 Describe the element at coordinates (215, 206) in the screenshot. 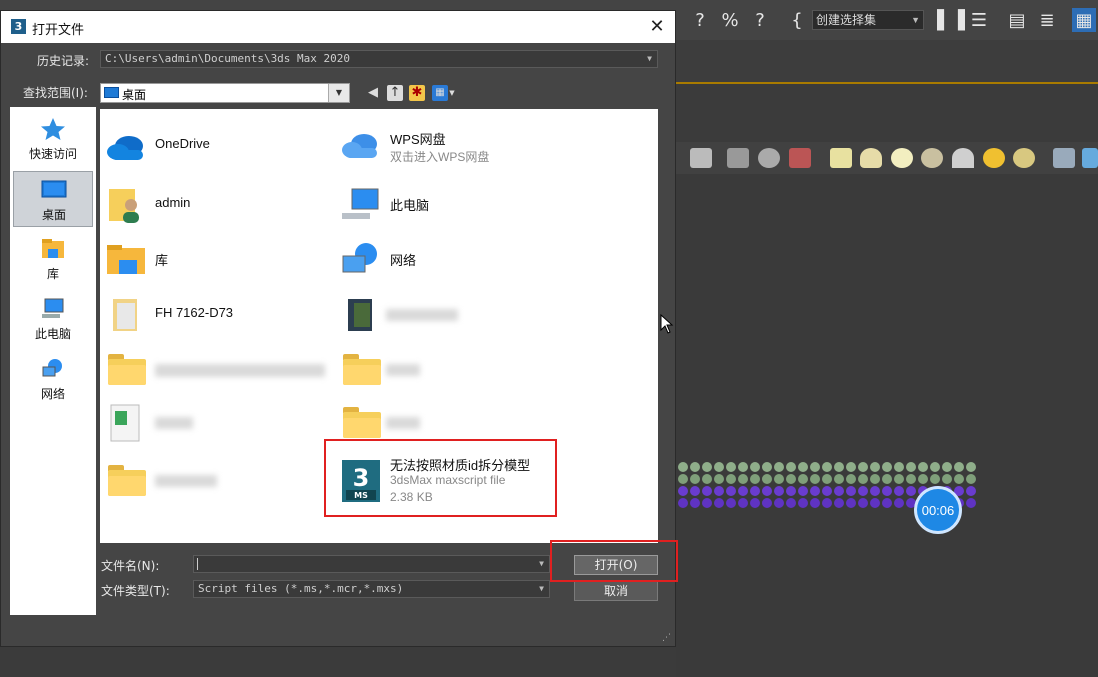

I see `list-item-admin: admin` at that location.